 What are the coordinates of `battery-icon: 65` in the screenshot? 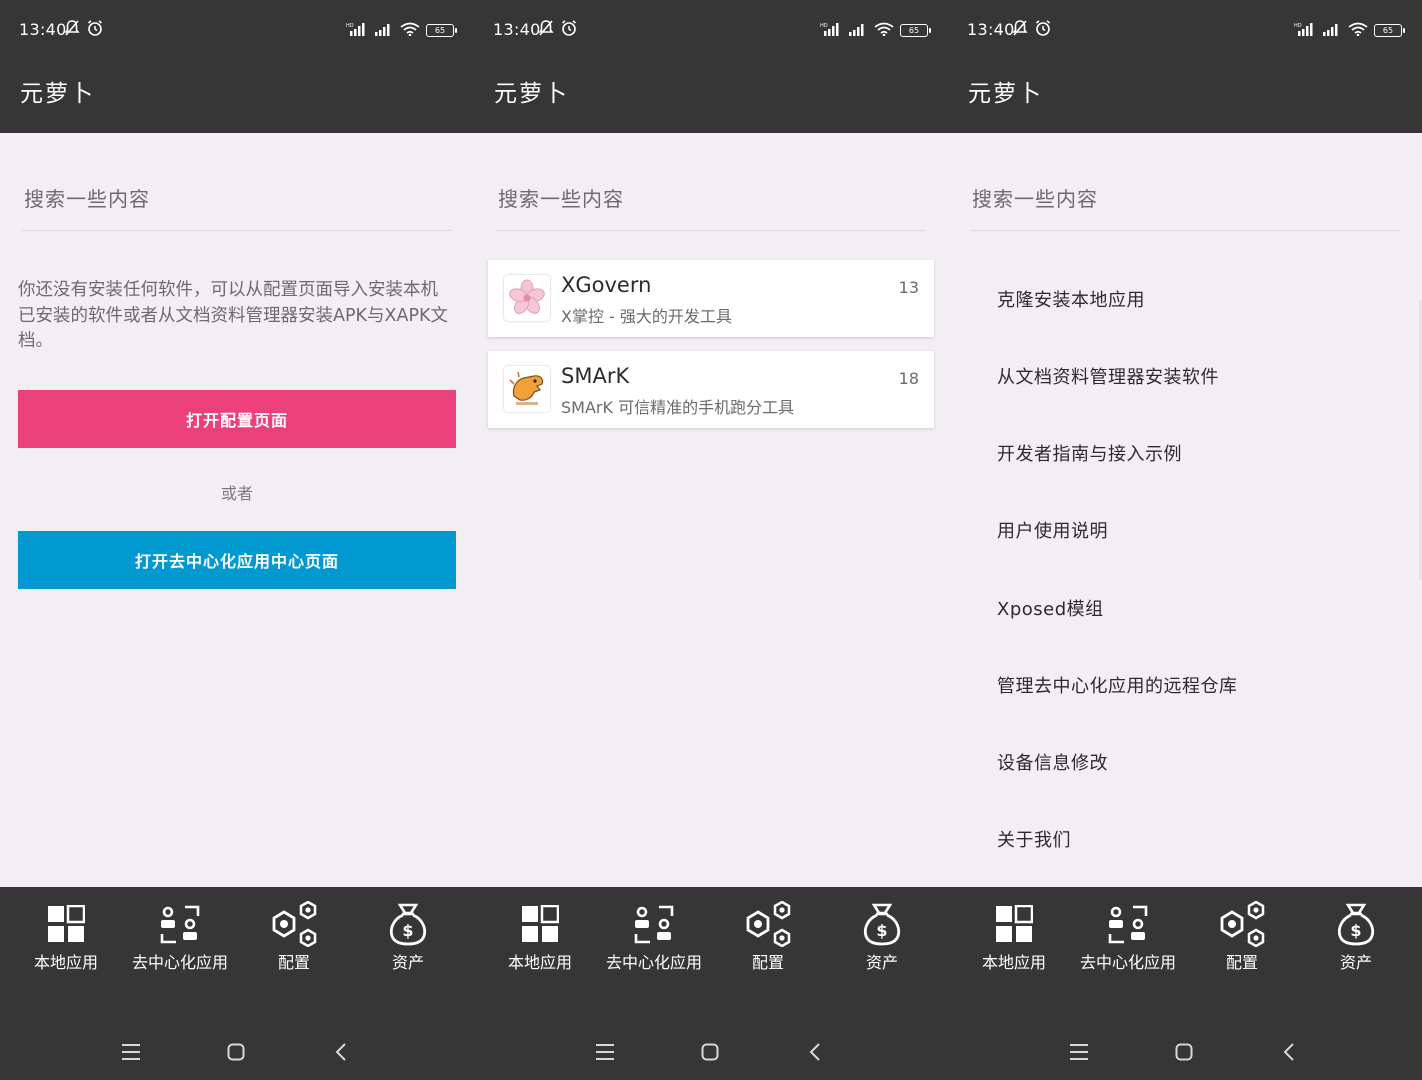 It's located at (915, 30).